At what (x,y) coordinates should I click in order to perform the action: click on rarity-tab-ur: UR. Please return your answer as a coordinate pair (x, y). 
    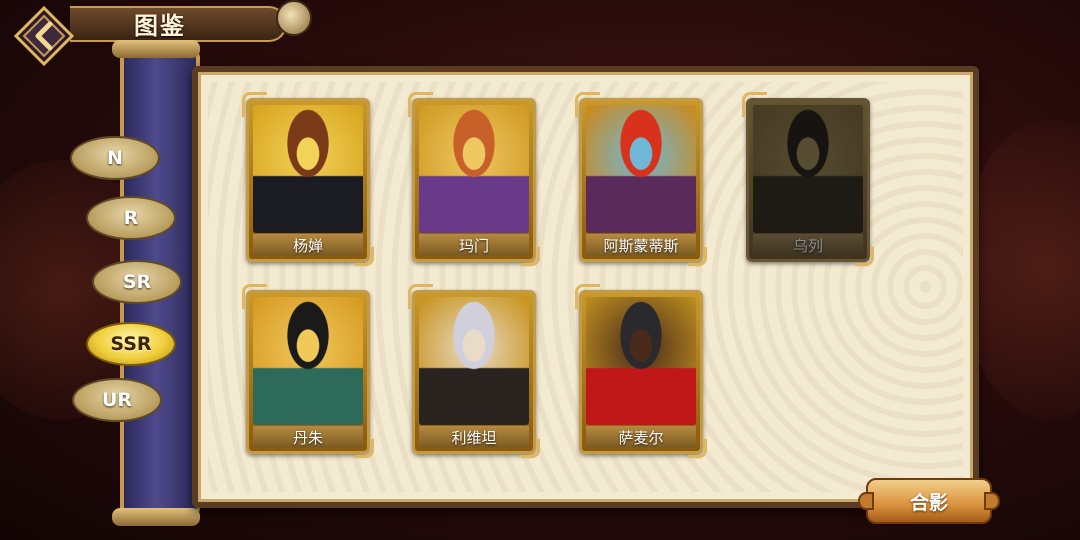
    Looking at the image, I should click on (117, 400).